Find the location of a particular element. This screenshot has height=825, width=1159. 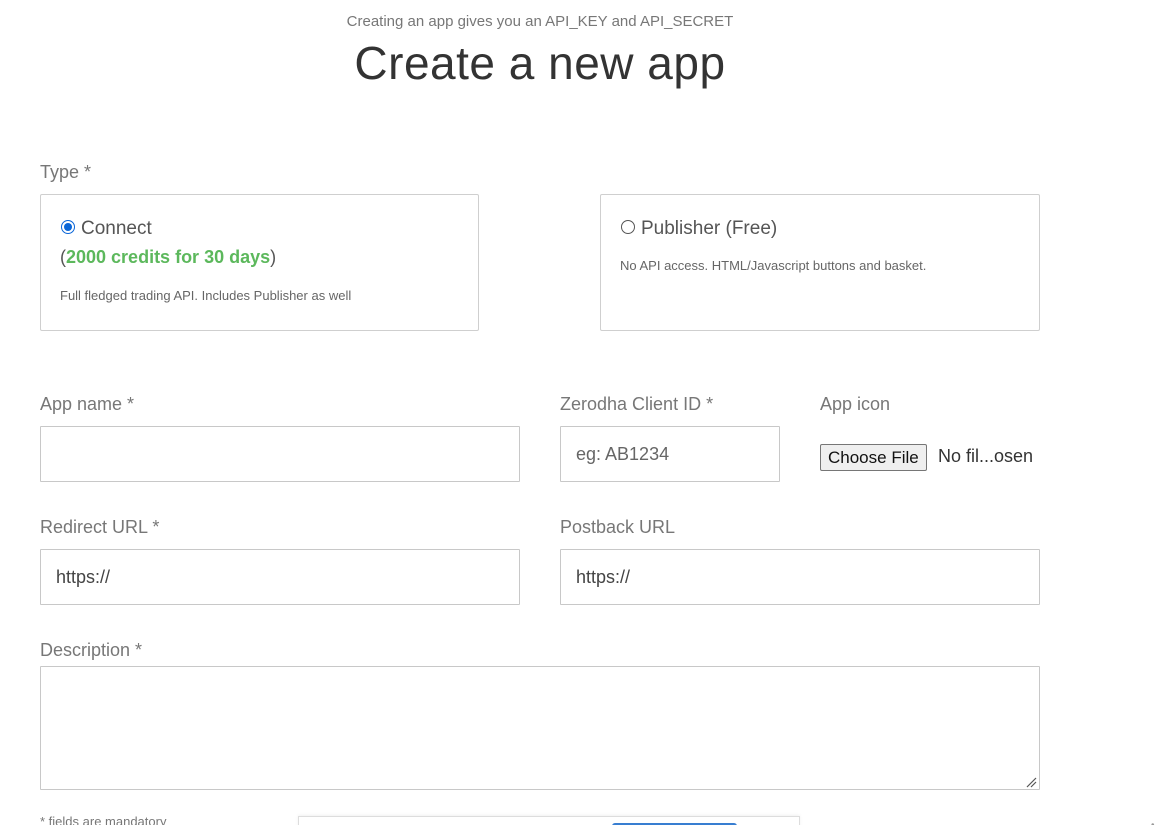

choose-file-button: Choose File is located at coordinates (873, 457).